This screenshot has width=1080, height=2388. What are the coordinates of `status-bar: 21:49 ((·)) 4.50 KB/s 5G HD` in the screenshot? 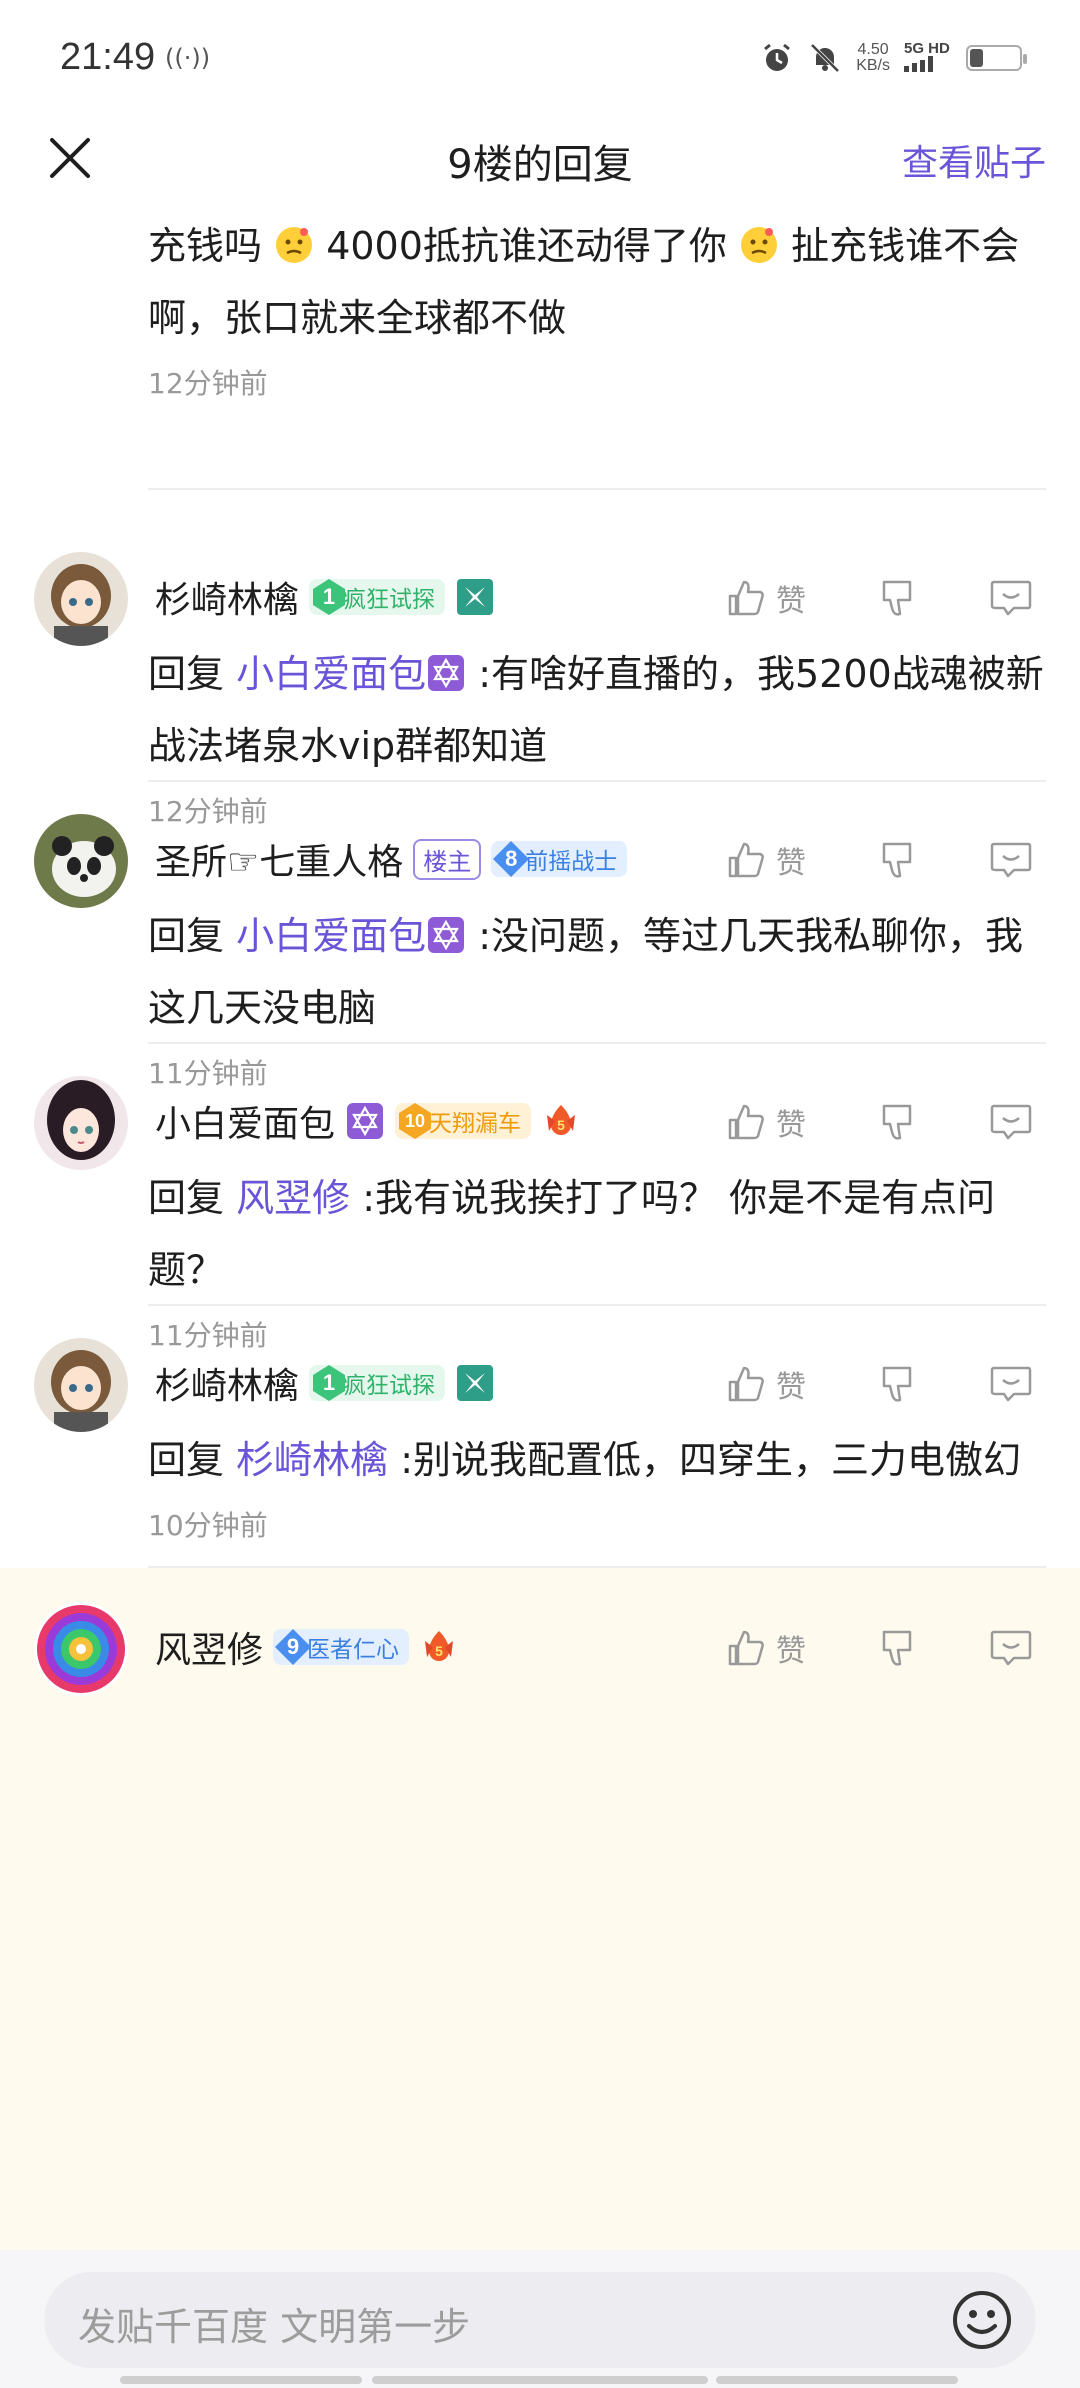 It's located at (540, 59).